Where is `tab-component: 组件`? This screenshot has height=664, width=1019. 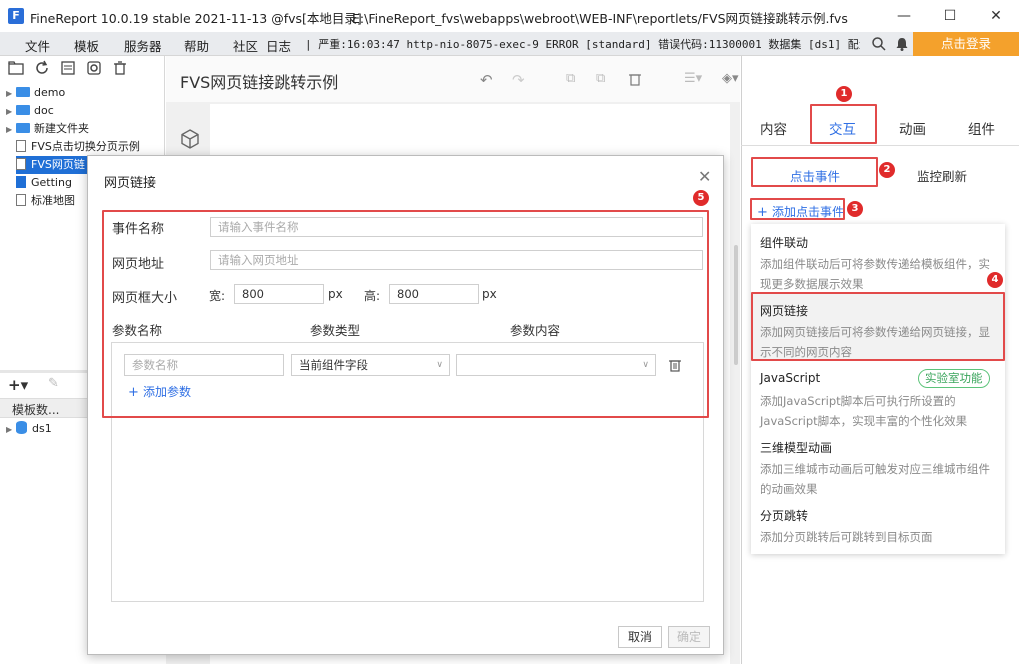
tab-component: 组件 is located at coordinates (981, 128).